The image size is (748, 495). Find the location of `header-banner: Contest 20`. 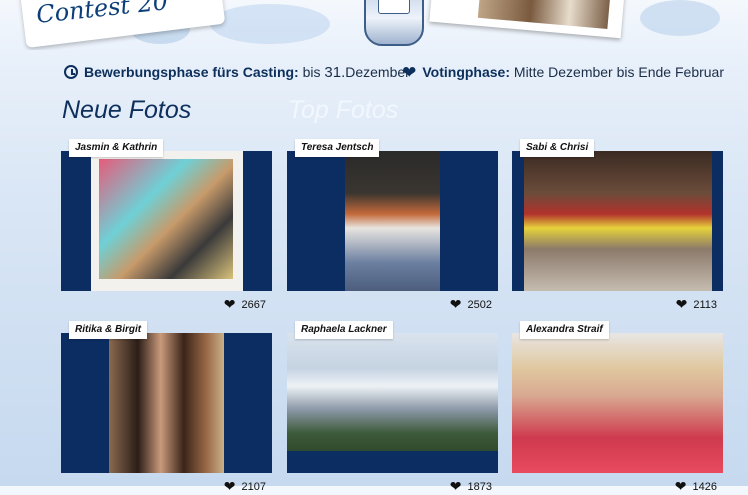

header-banner: Contest 20 is located at coordinates (374, 25).